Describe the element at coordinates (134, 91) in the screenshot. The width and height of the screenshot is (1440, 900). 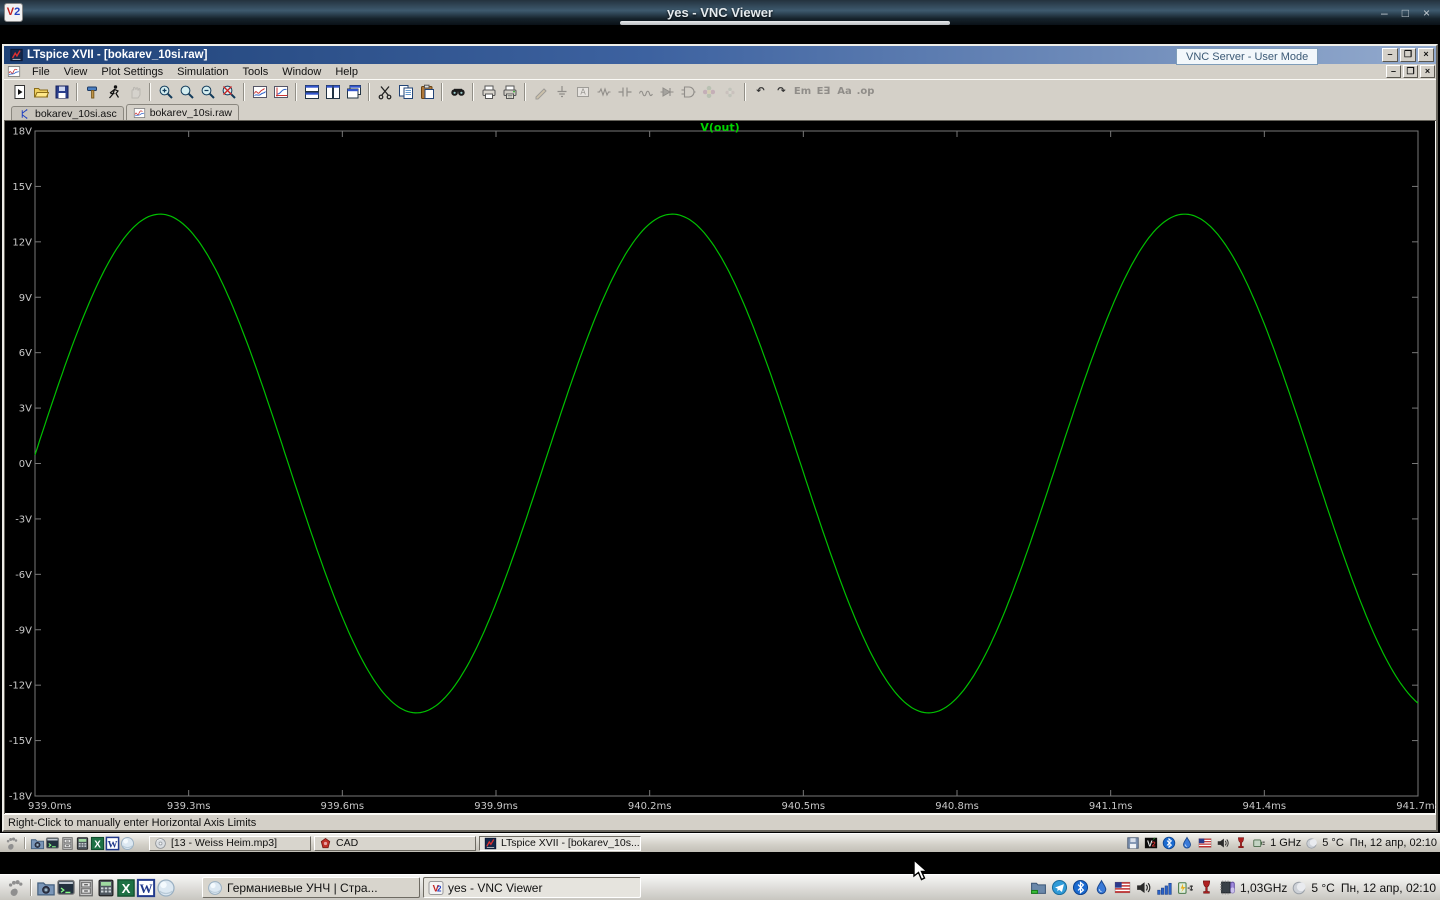
I see `halt-button` at that location.